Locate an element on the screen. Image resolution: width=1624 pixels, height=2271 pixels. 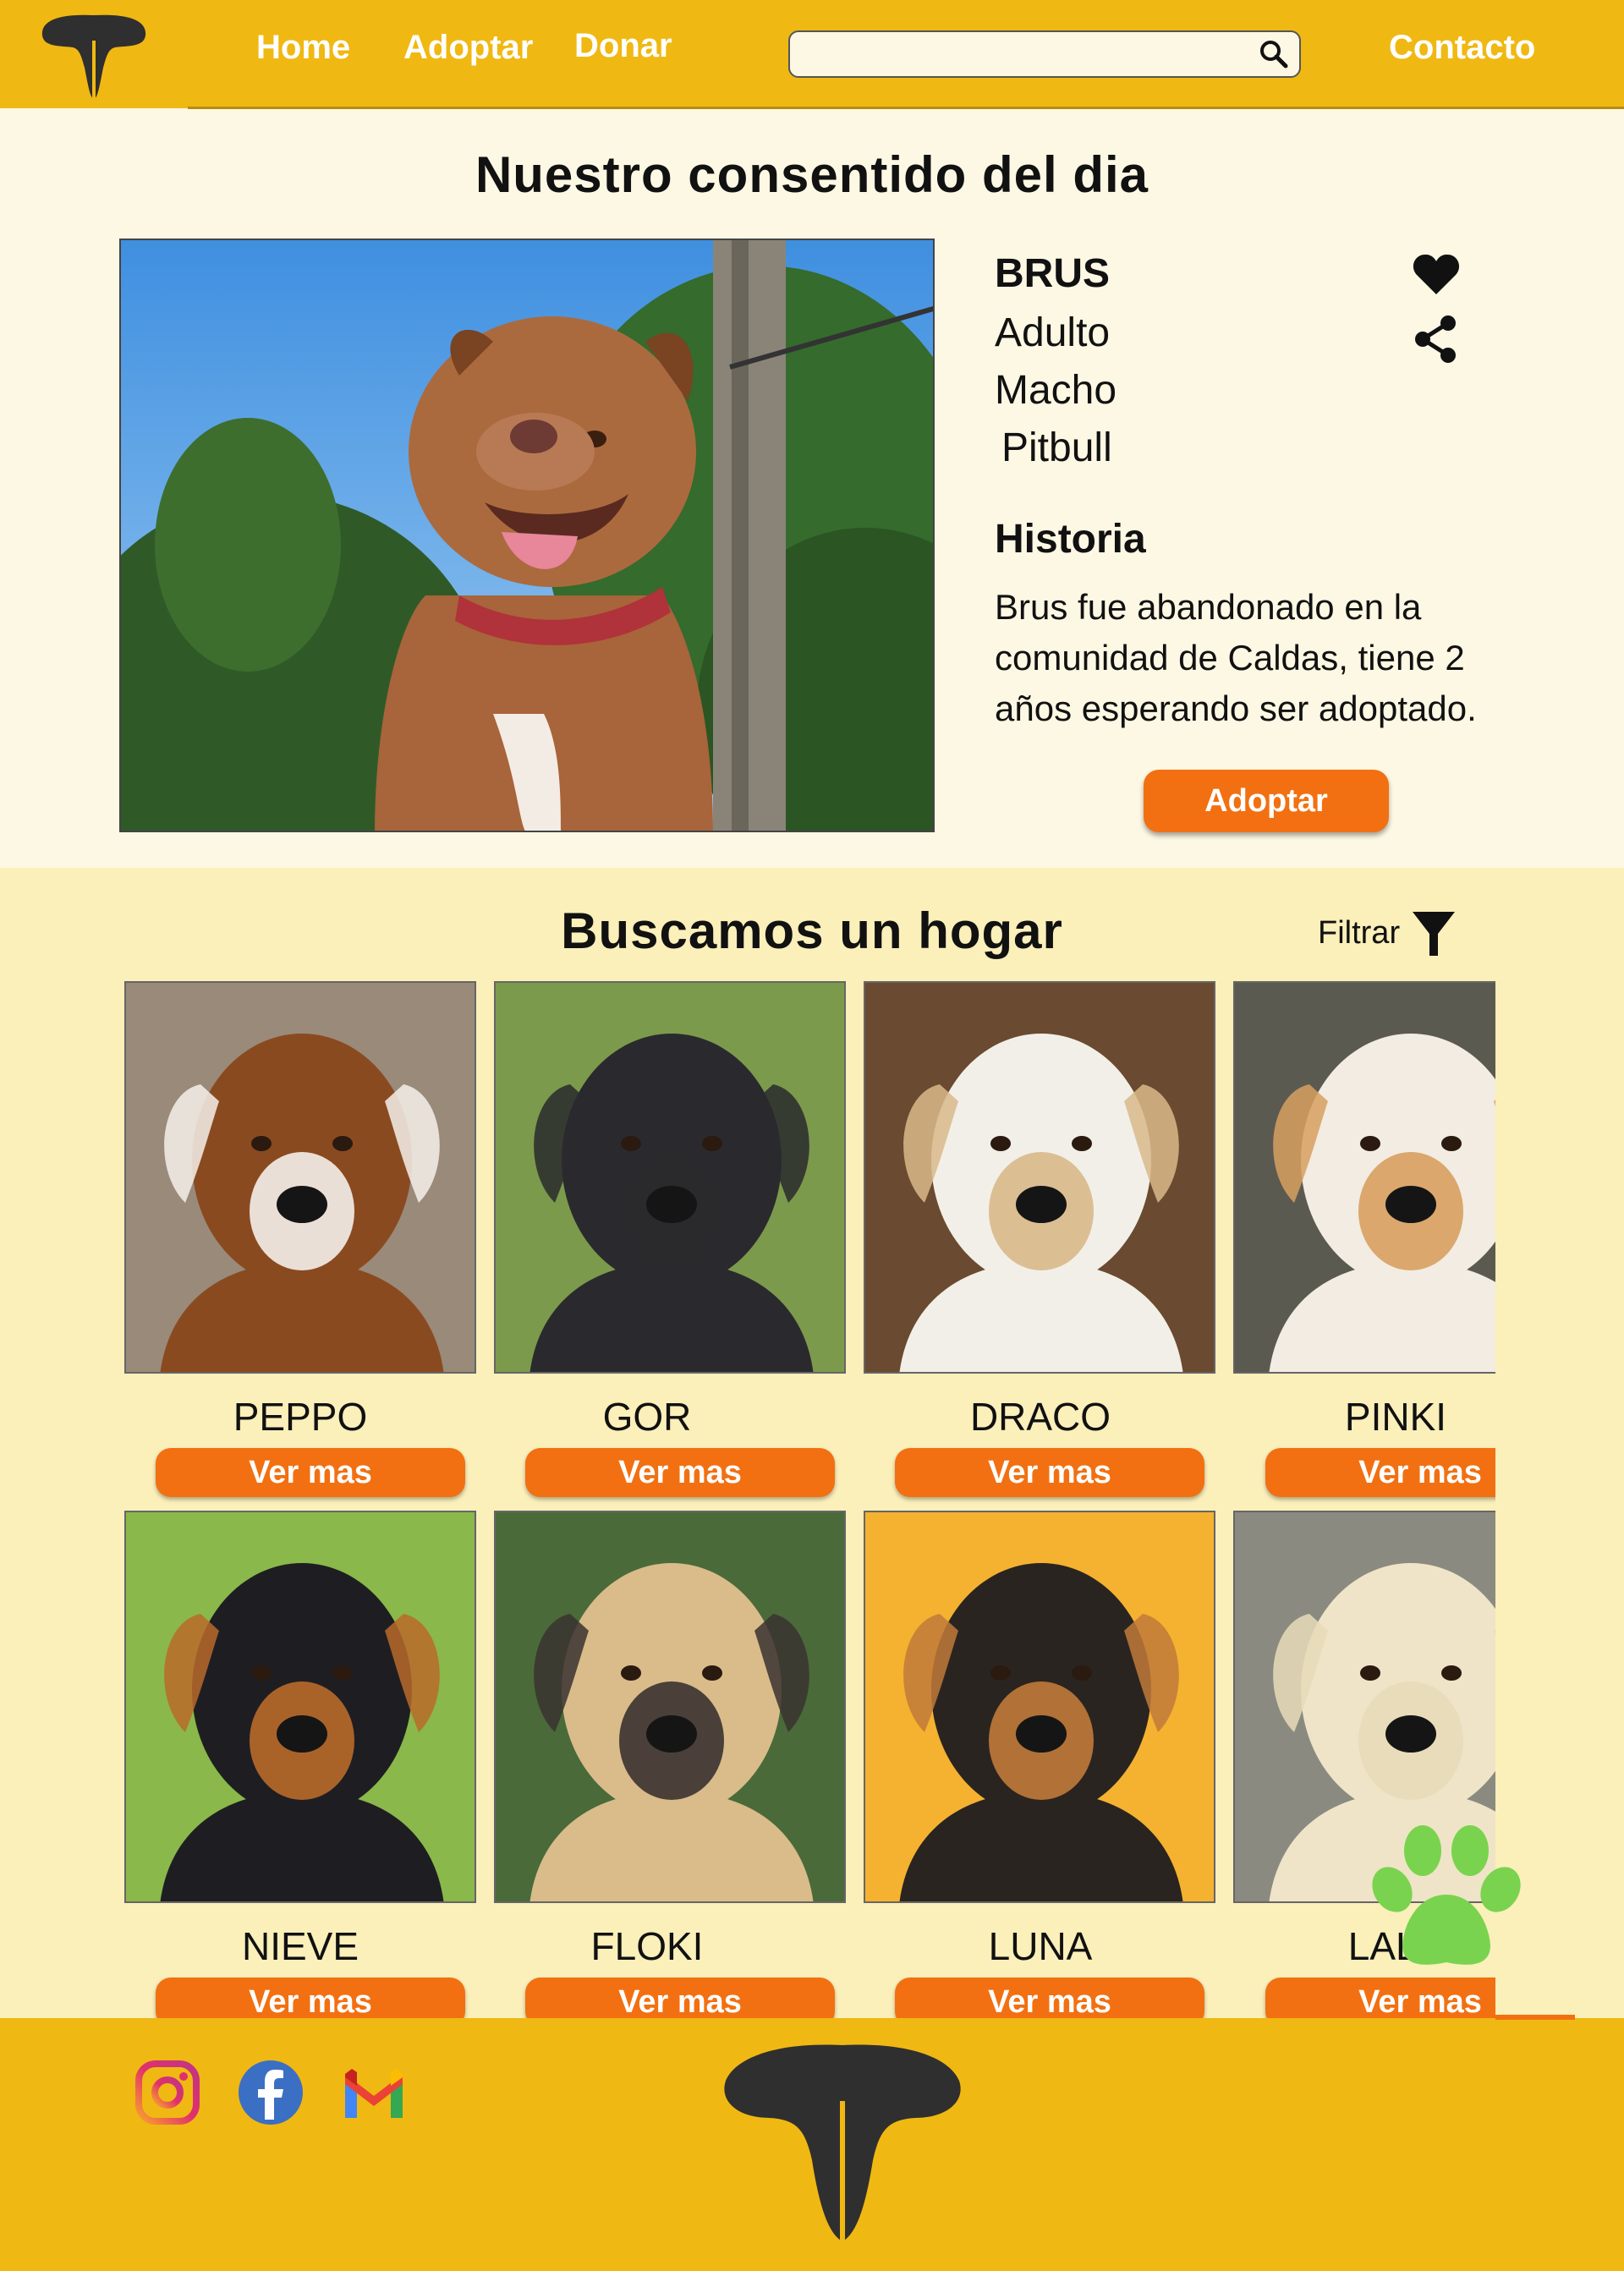
search-icon is located at coordinates (1274, 54).